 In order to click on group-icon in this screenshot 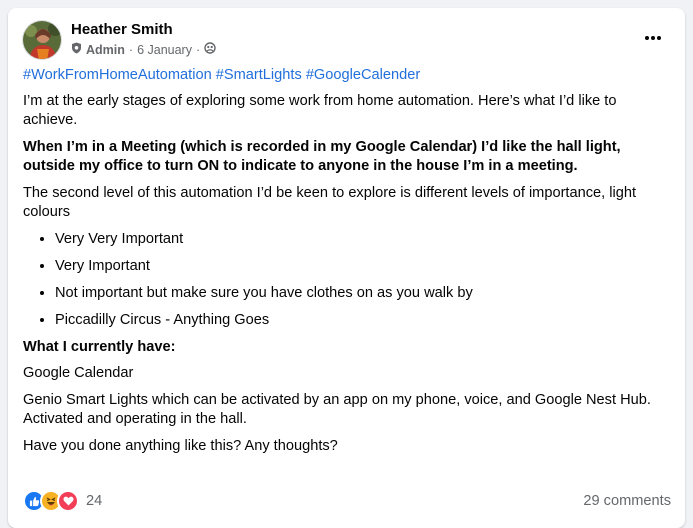, I will do `click(210, 49)`.